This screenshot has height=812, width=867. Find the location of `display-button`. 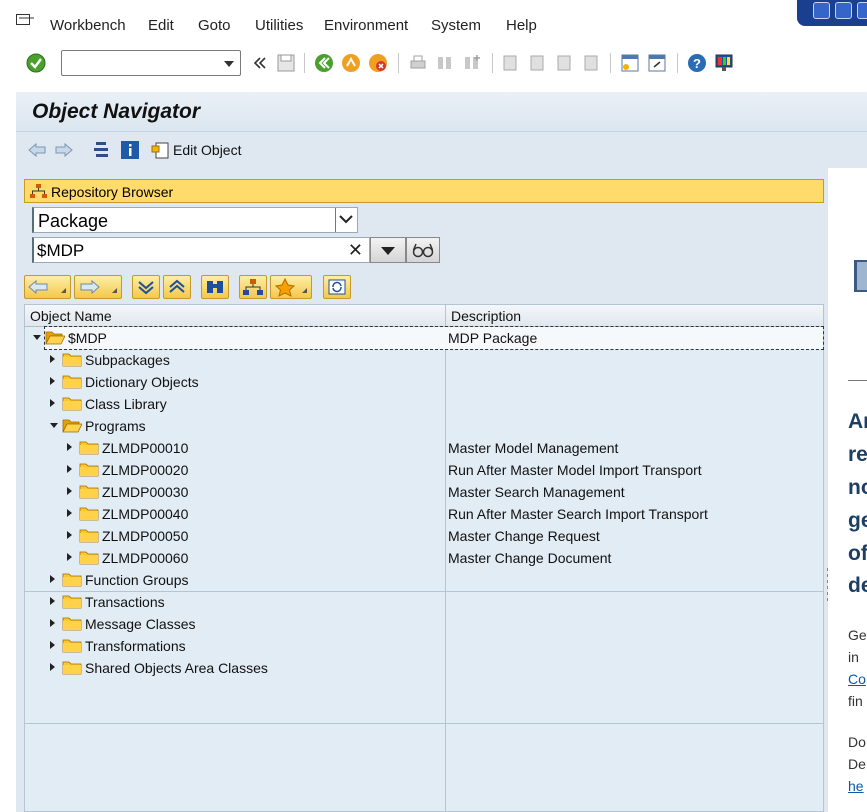

display-button is located at coordinates (423, 250).